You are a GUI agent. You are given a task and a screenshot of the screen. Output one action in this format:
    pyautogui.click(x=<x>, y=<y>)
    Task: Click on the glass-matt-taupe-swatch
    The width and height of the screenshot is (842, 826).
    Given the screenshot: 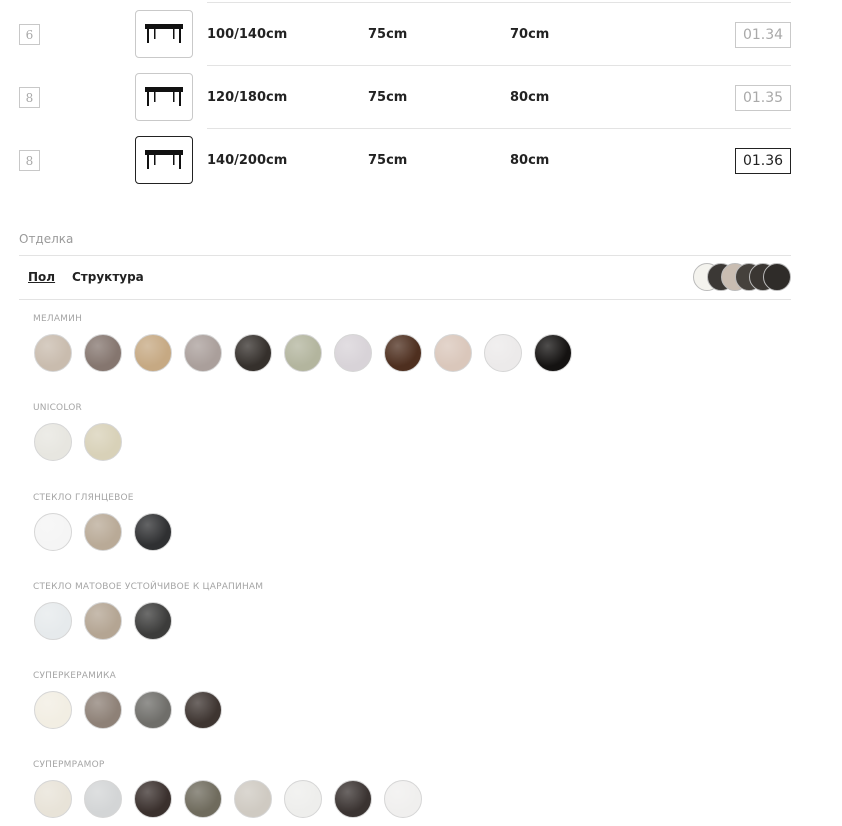 What is the action you would take?
    pyautogui.click(x=103, y=621)
    